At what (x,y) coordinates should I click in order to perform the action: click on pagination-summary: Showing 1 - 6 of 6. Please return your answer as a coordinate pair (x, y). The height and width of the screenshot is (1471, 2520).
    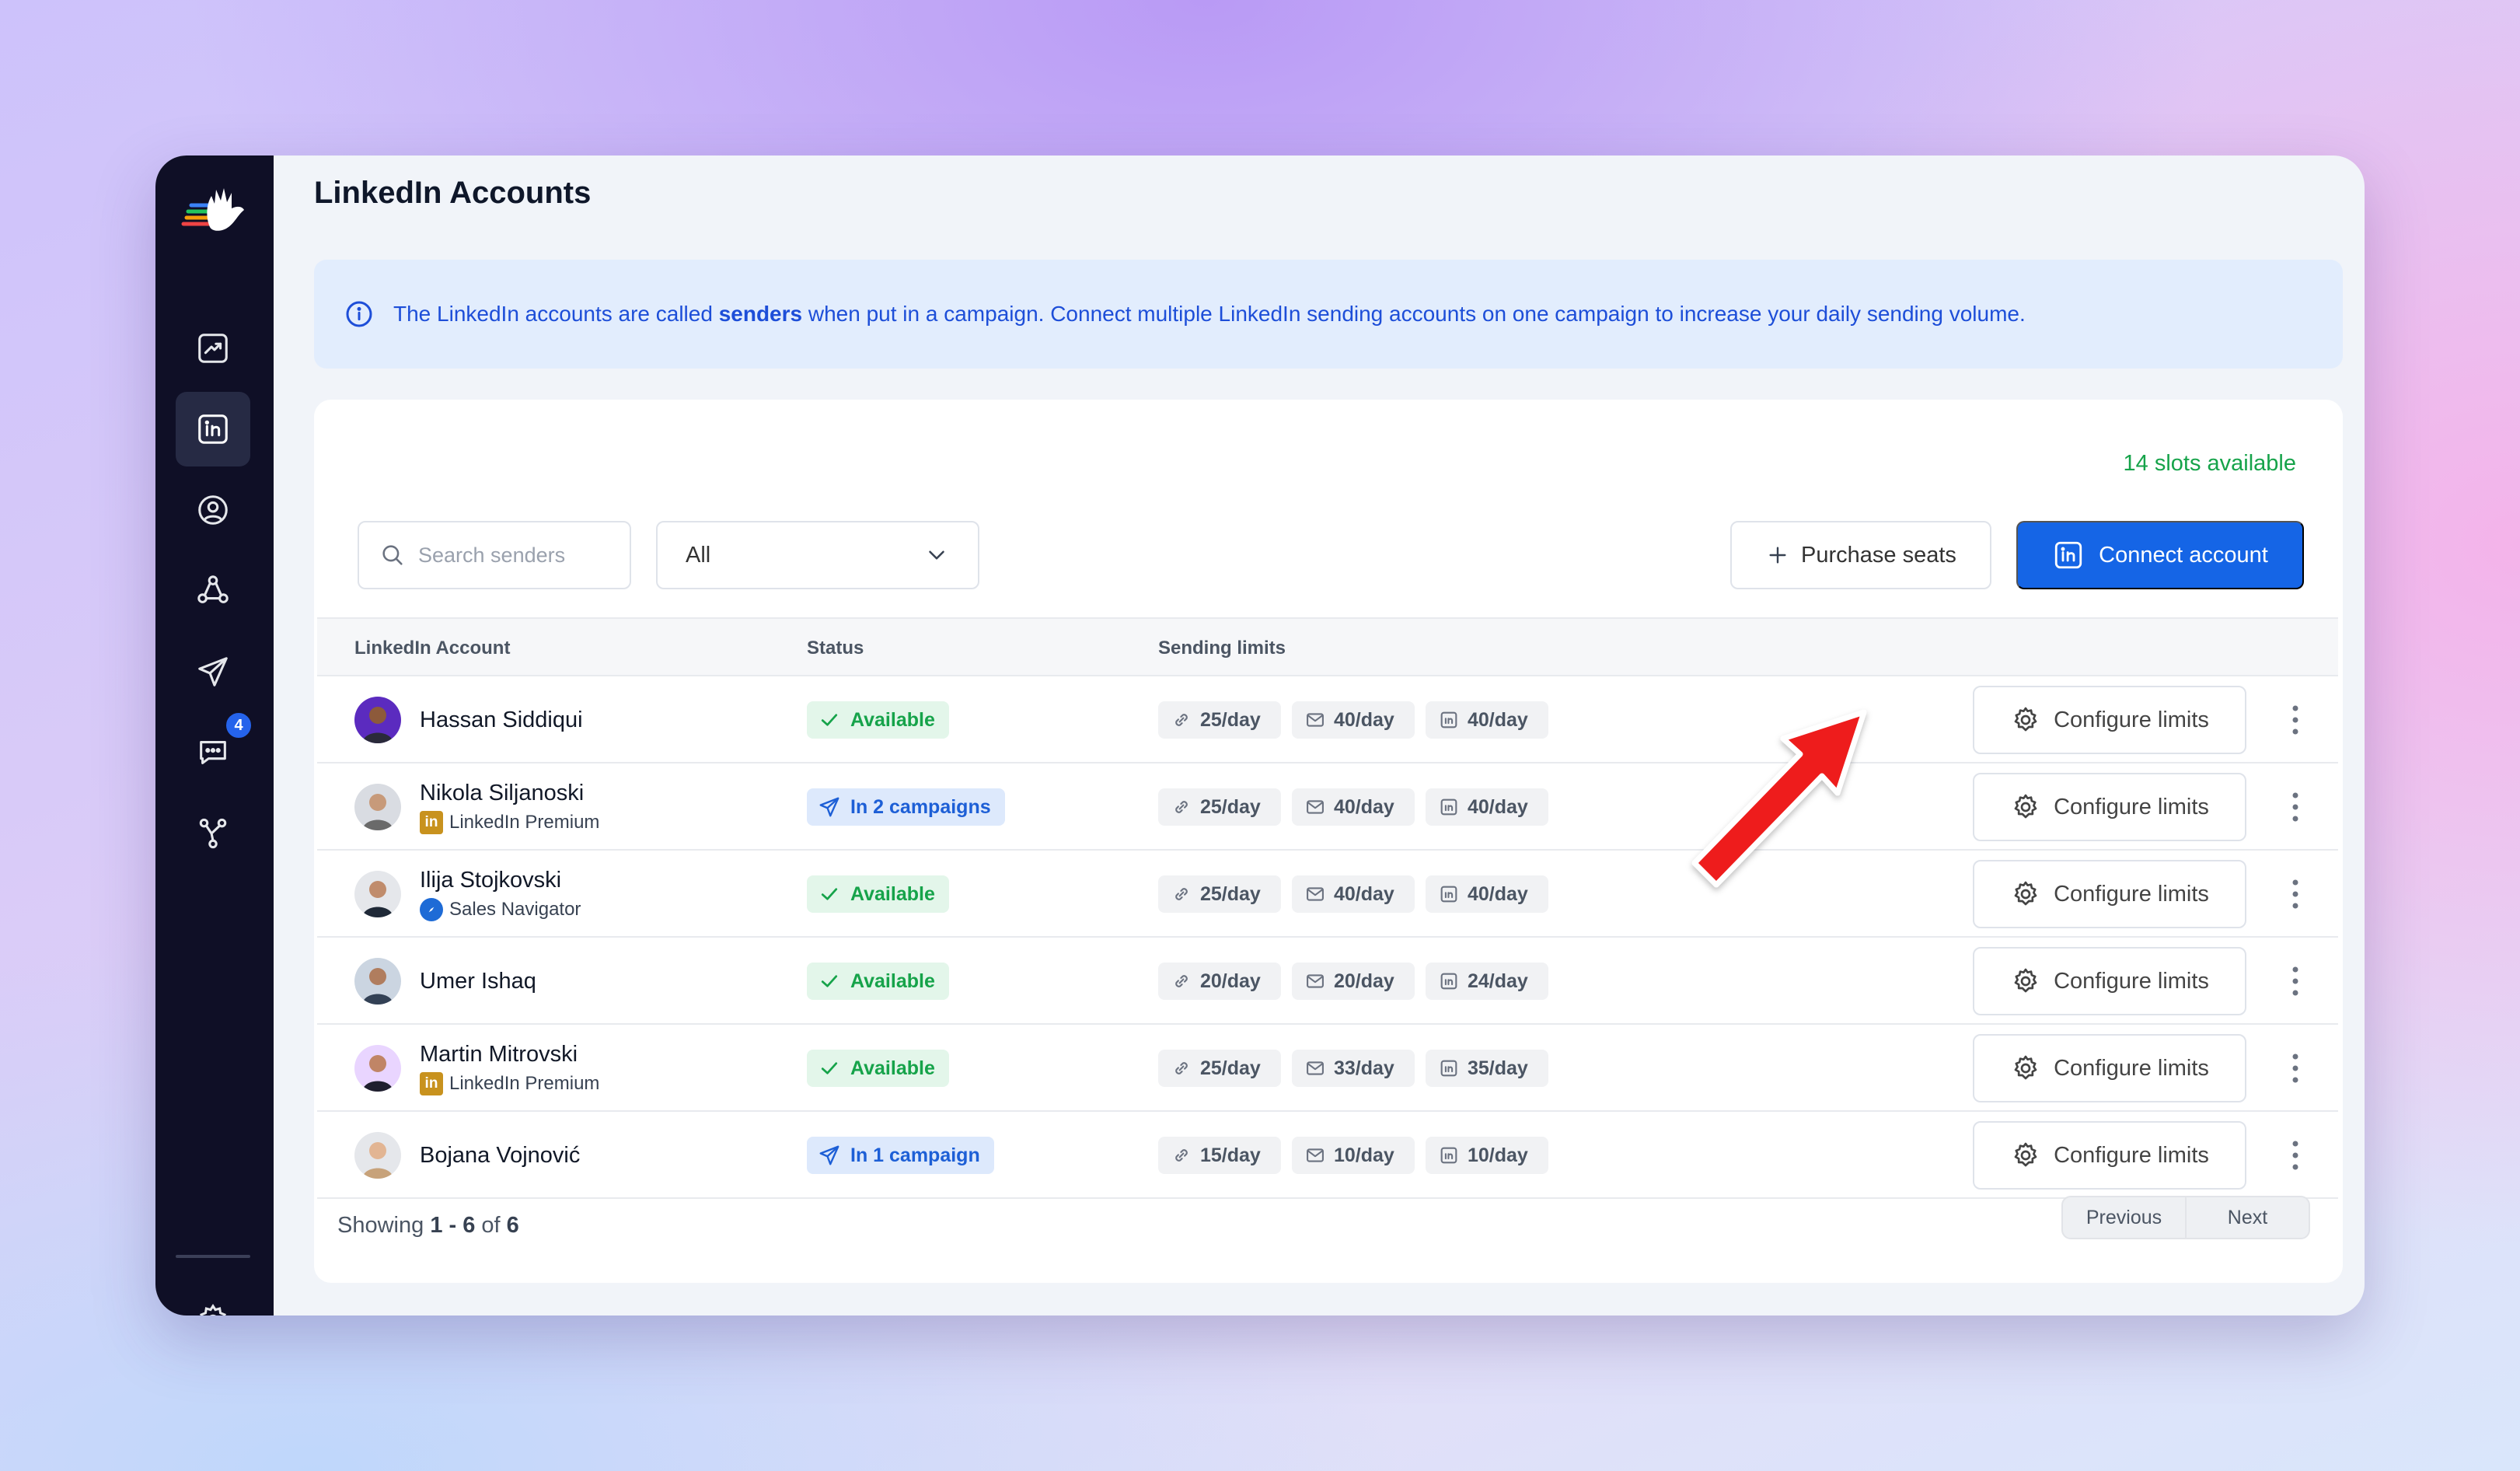
    Looking at the image, I should click on (428, 1225).